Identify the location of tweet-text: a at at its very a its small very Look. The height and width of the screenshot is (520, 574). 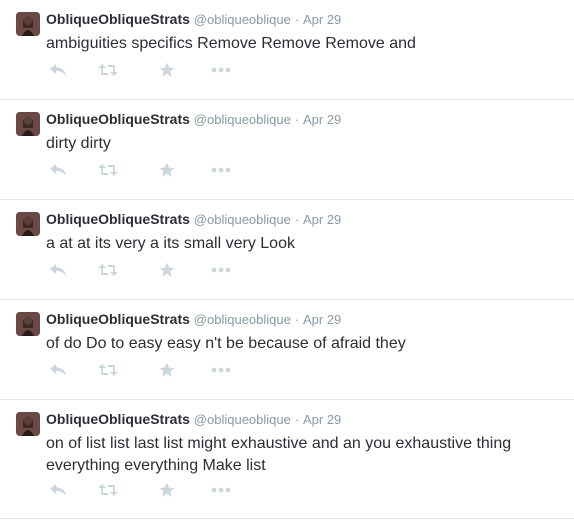
(170, 243).